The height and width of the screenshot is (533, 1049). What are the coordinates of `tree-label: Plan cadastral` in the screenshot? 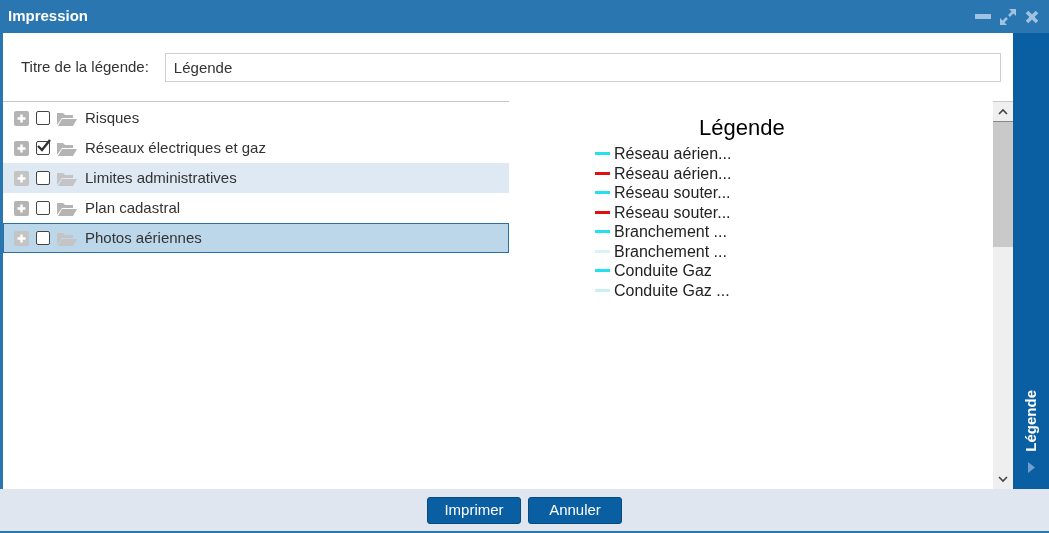 It's located at (133, 207).